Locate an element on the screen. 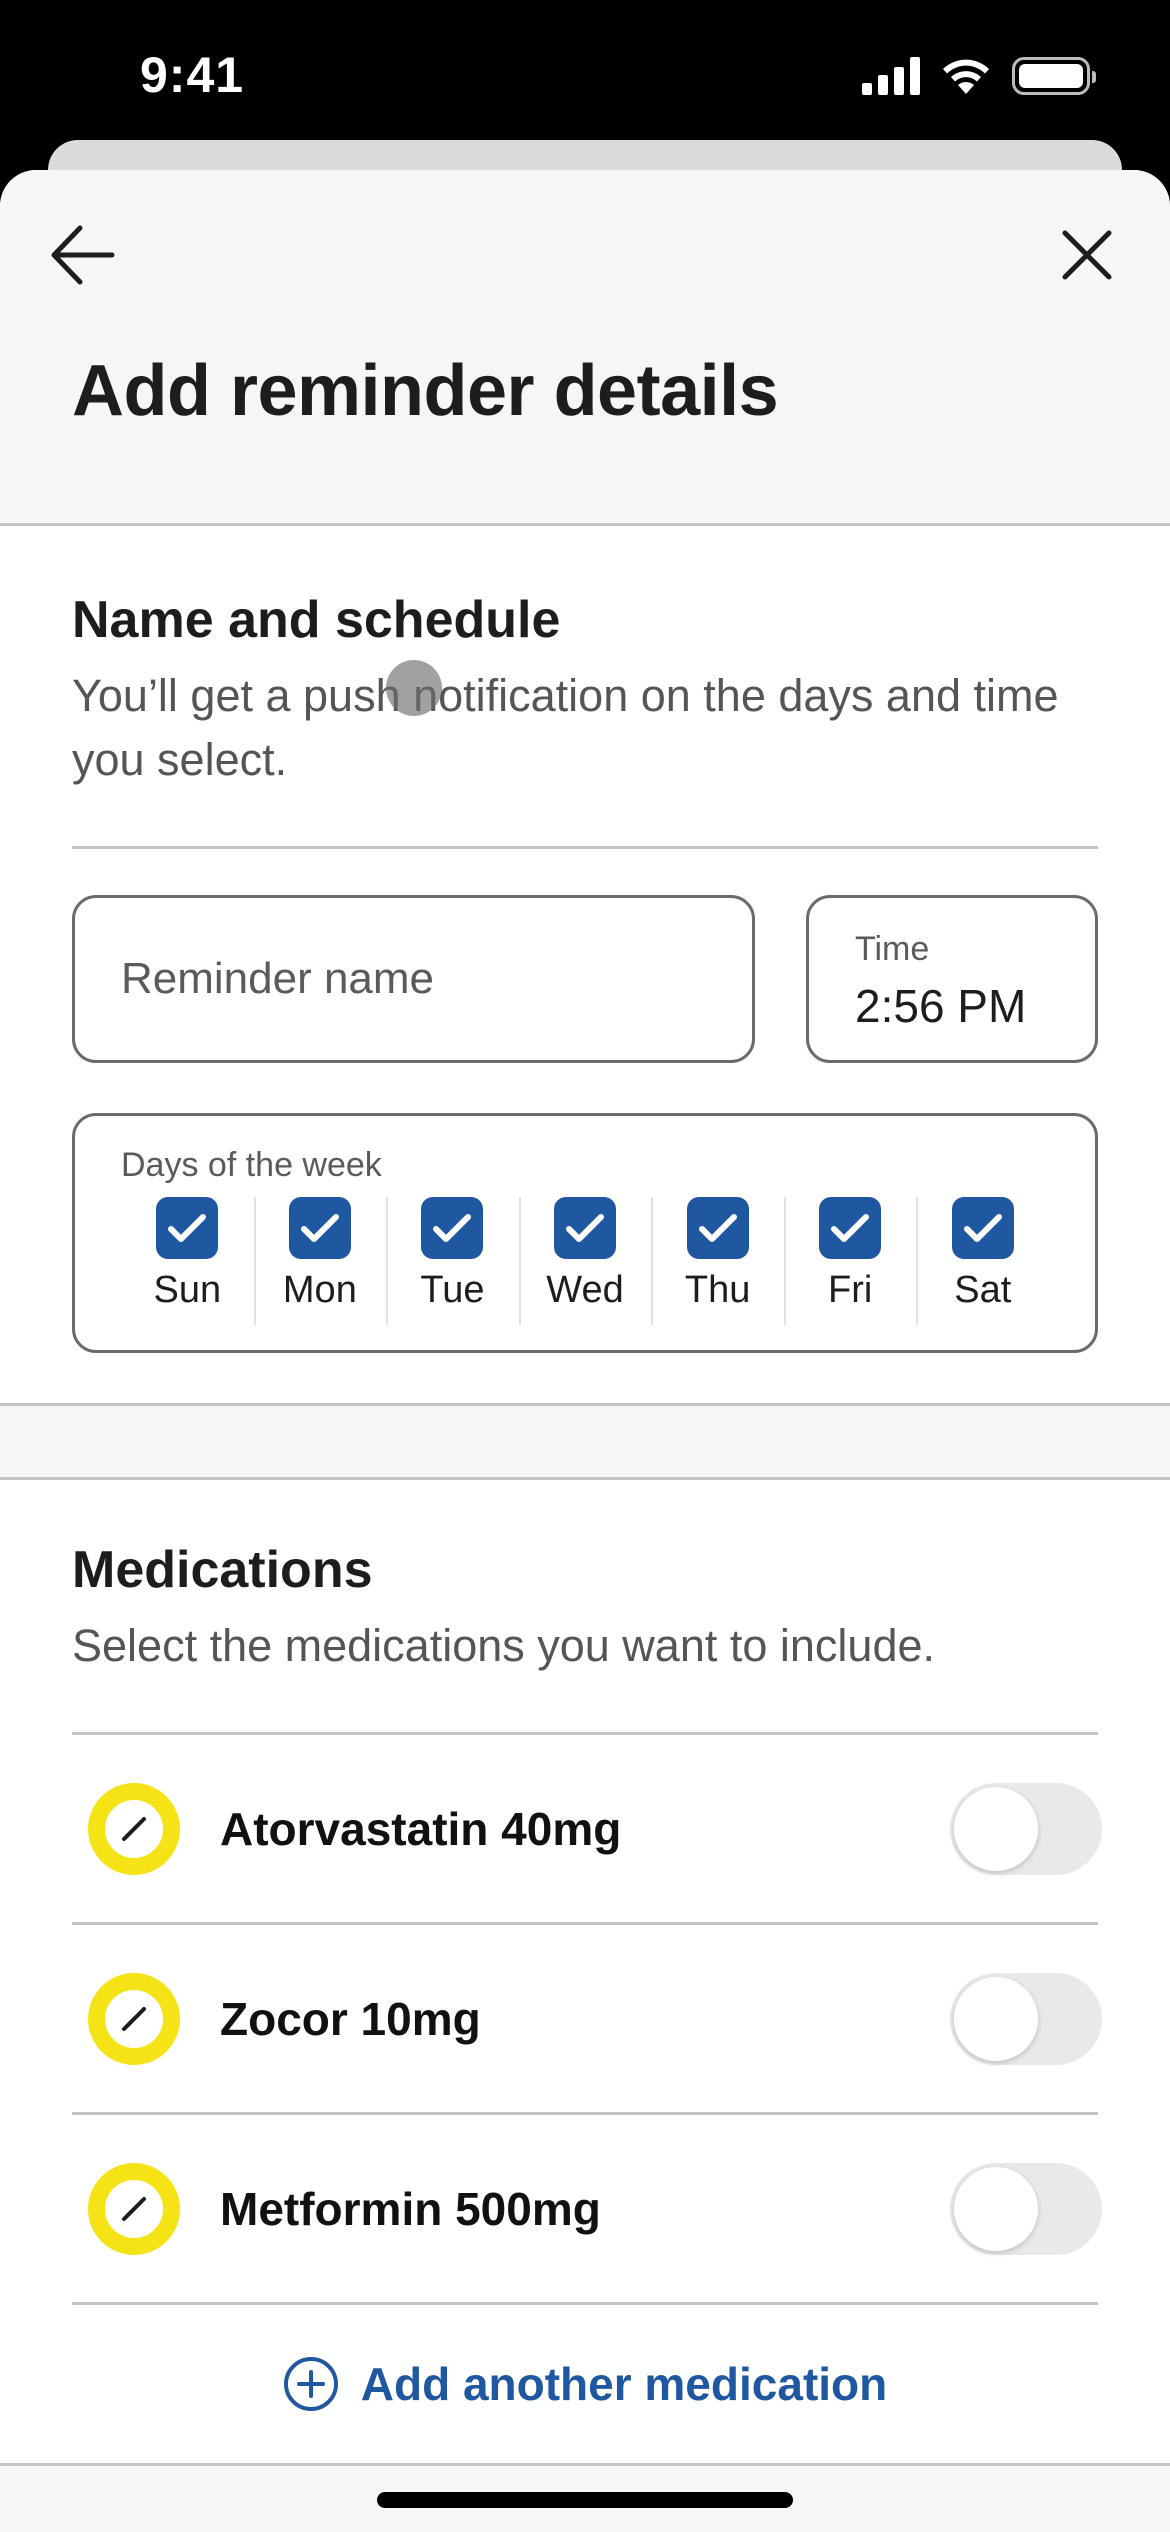 The width and height of the screenshot is (1170, 2532). page-title: Add reminder details is located at coordinates (425, 391).